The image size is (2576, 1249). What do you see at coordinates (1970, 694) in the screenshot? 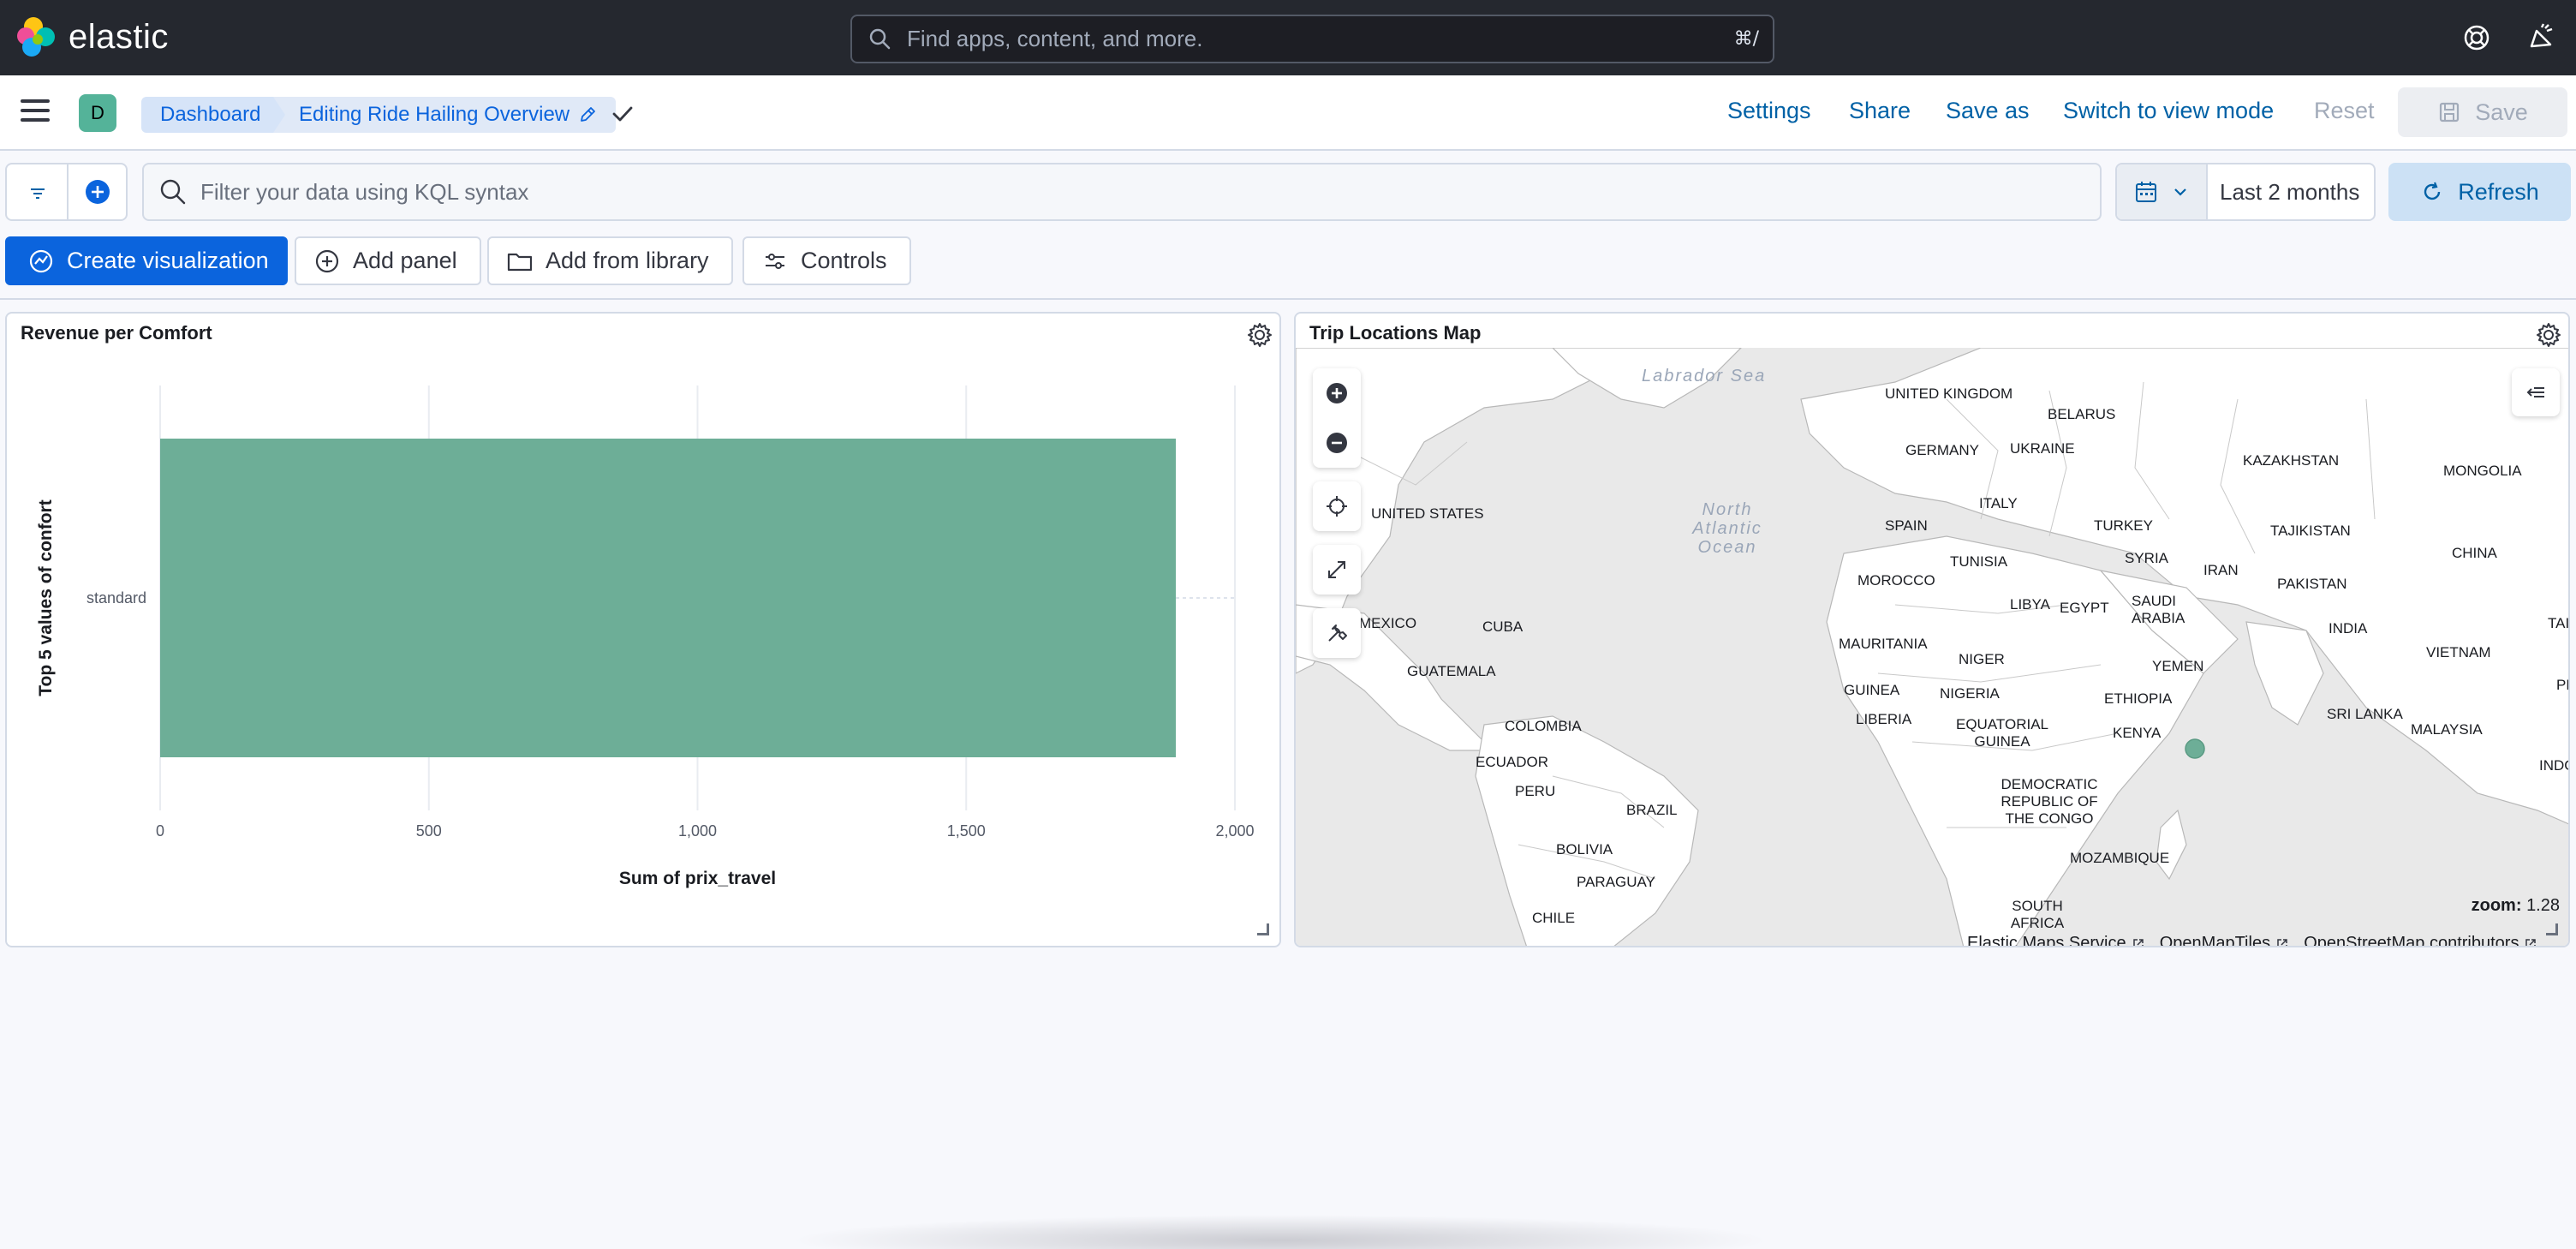
I see `country-label: NIGERIA` at bounding box center [1970, 694].